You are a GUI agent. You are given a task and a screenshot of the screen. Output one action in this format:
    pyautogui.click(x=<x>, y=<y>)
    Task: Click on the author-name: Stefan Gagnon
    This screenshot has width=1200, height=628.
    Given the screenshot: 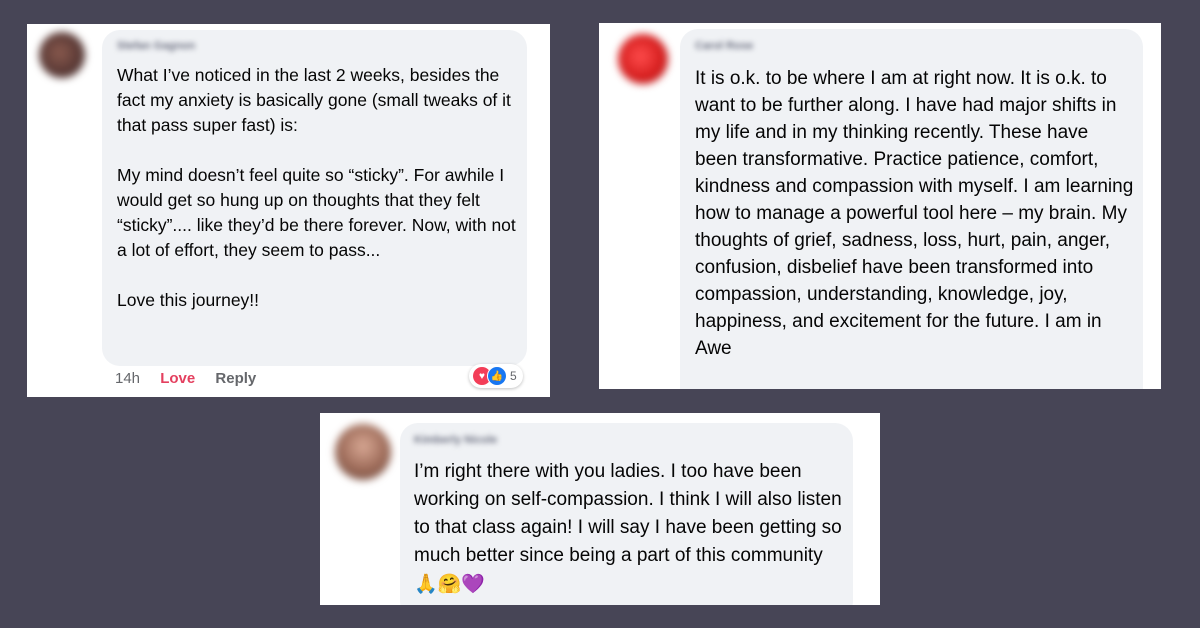 What is the action you would take?
    pyautogui.click(x=156, y=46)
    